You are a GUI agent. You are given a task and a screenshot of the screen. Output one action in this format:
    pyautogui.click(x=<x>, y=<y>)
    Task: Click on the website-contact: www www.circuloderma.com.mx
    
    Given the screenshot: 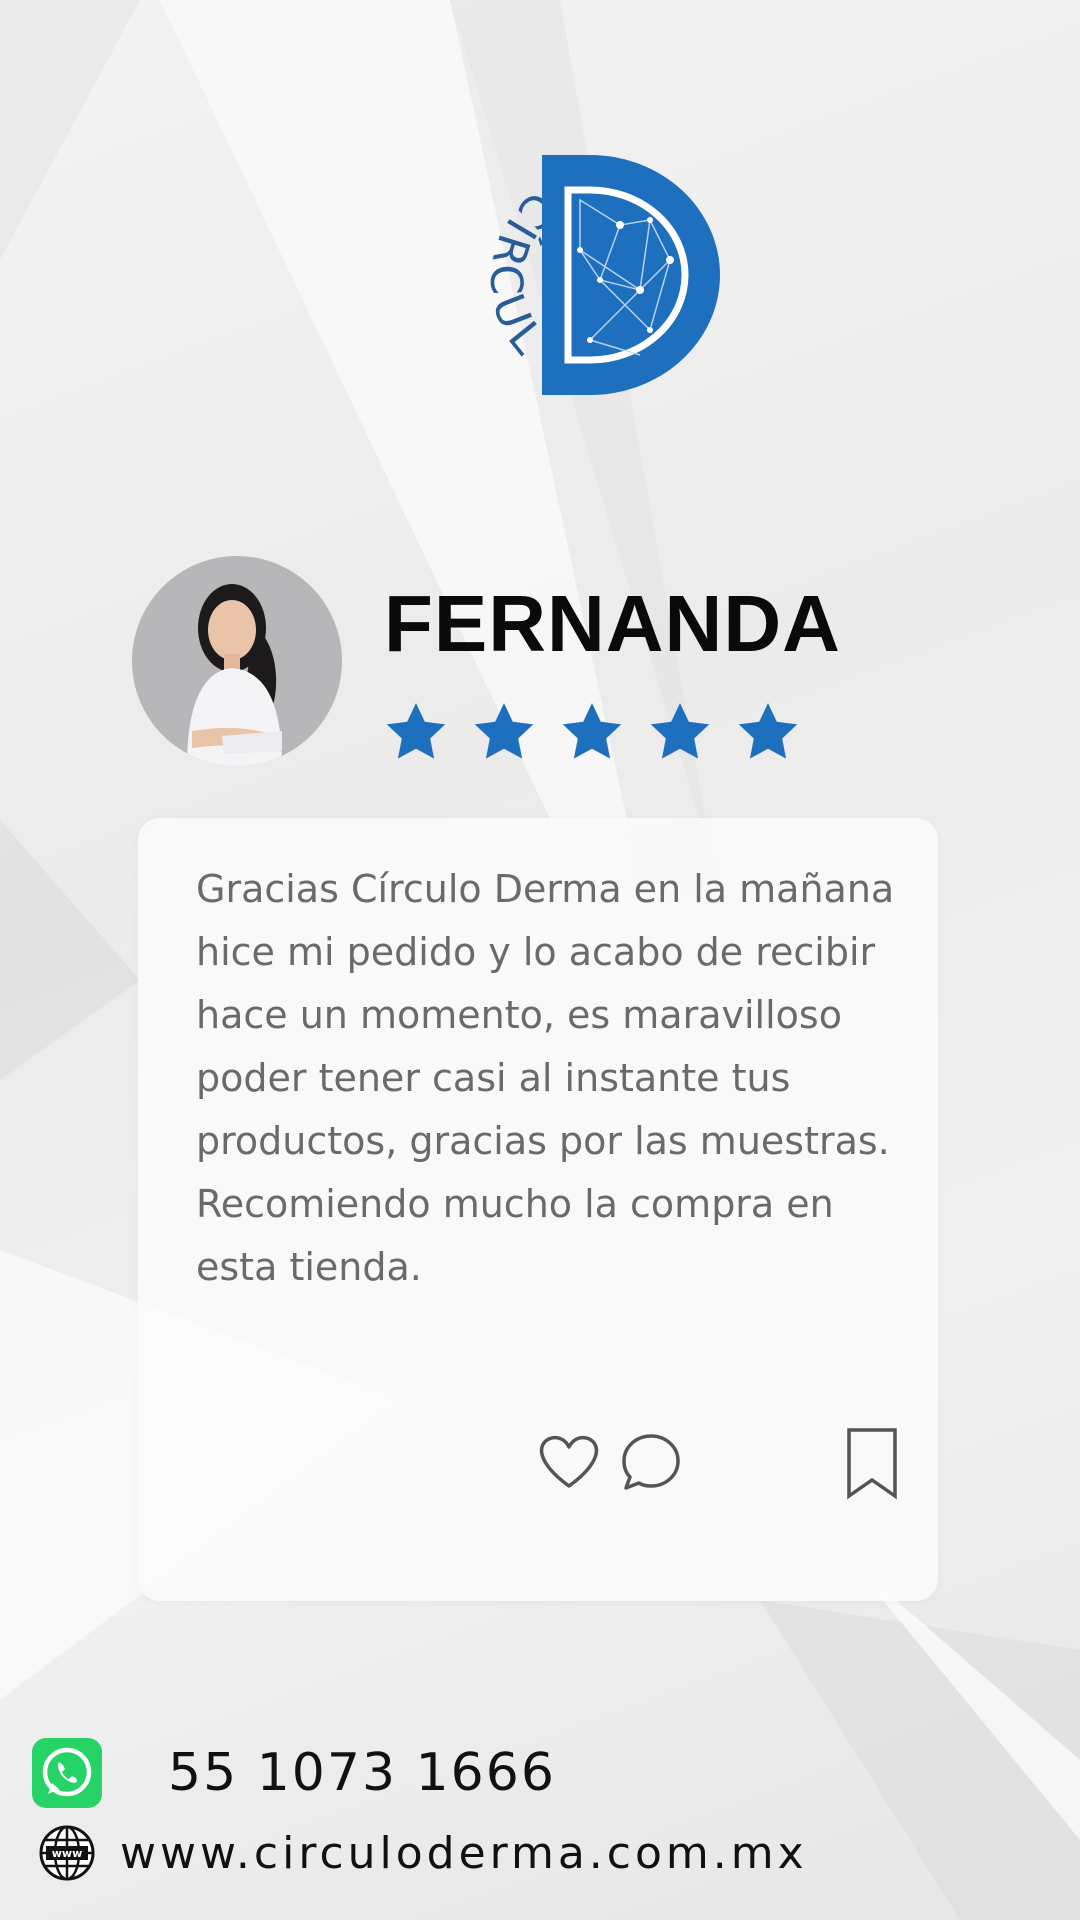 What is the action you would take?
    pyautogui.click(x=423, y=1853)
    